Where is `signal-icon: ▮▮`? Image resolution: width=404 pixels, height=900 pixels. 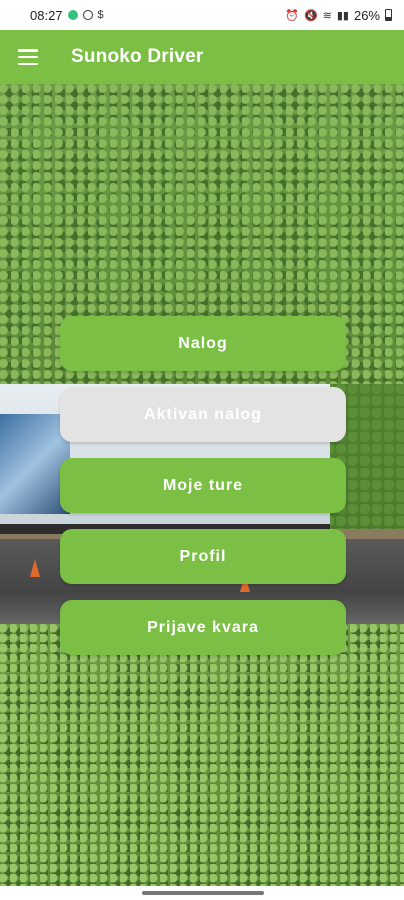
signal-icon: ▮▮ is located at coordinates (342, 15).